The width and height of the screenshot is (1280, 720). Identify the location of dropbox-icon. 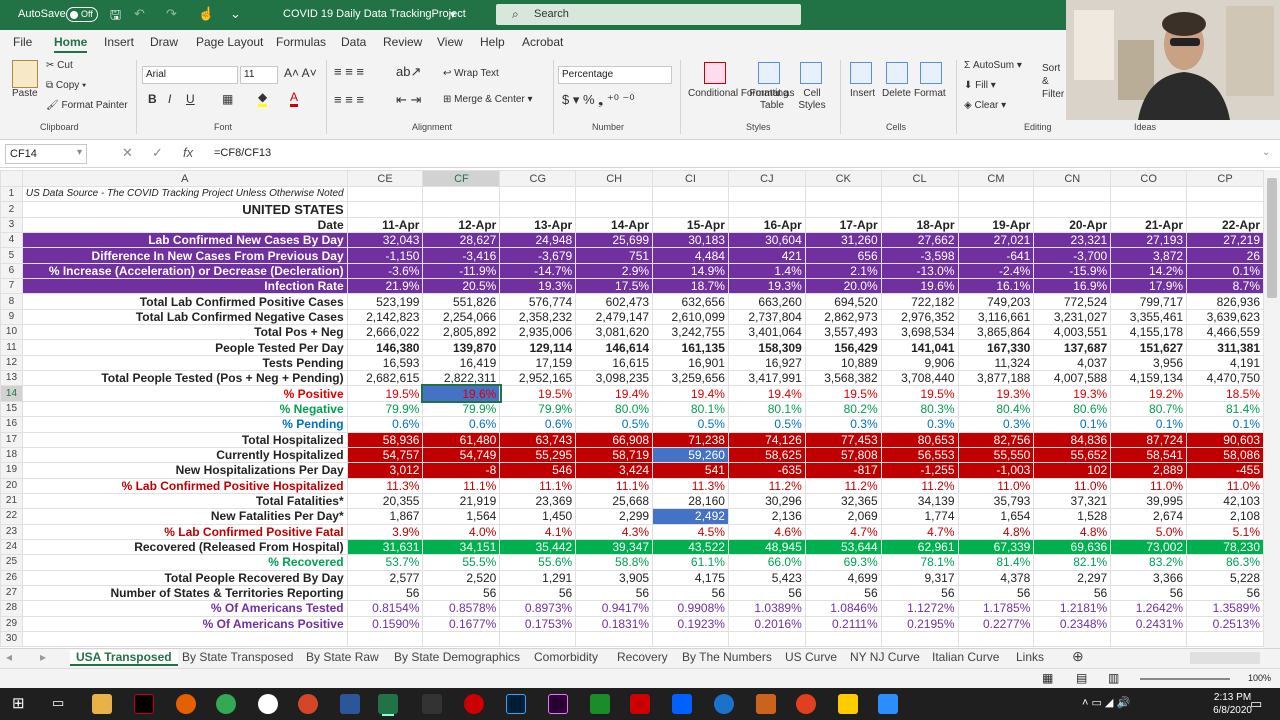
(682, 704).